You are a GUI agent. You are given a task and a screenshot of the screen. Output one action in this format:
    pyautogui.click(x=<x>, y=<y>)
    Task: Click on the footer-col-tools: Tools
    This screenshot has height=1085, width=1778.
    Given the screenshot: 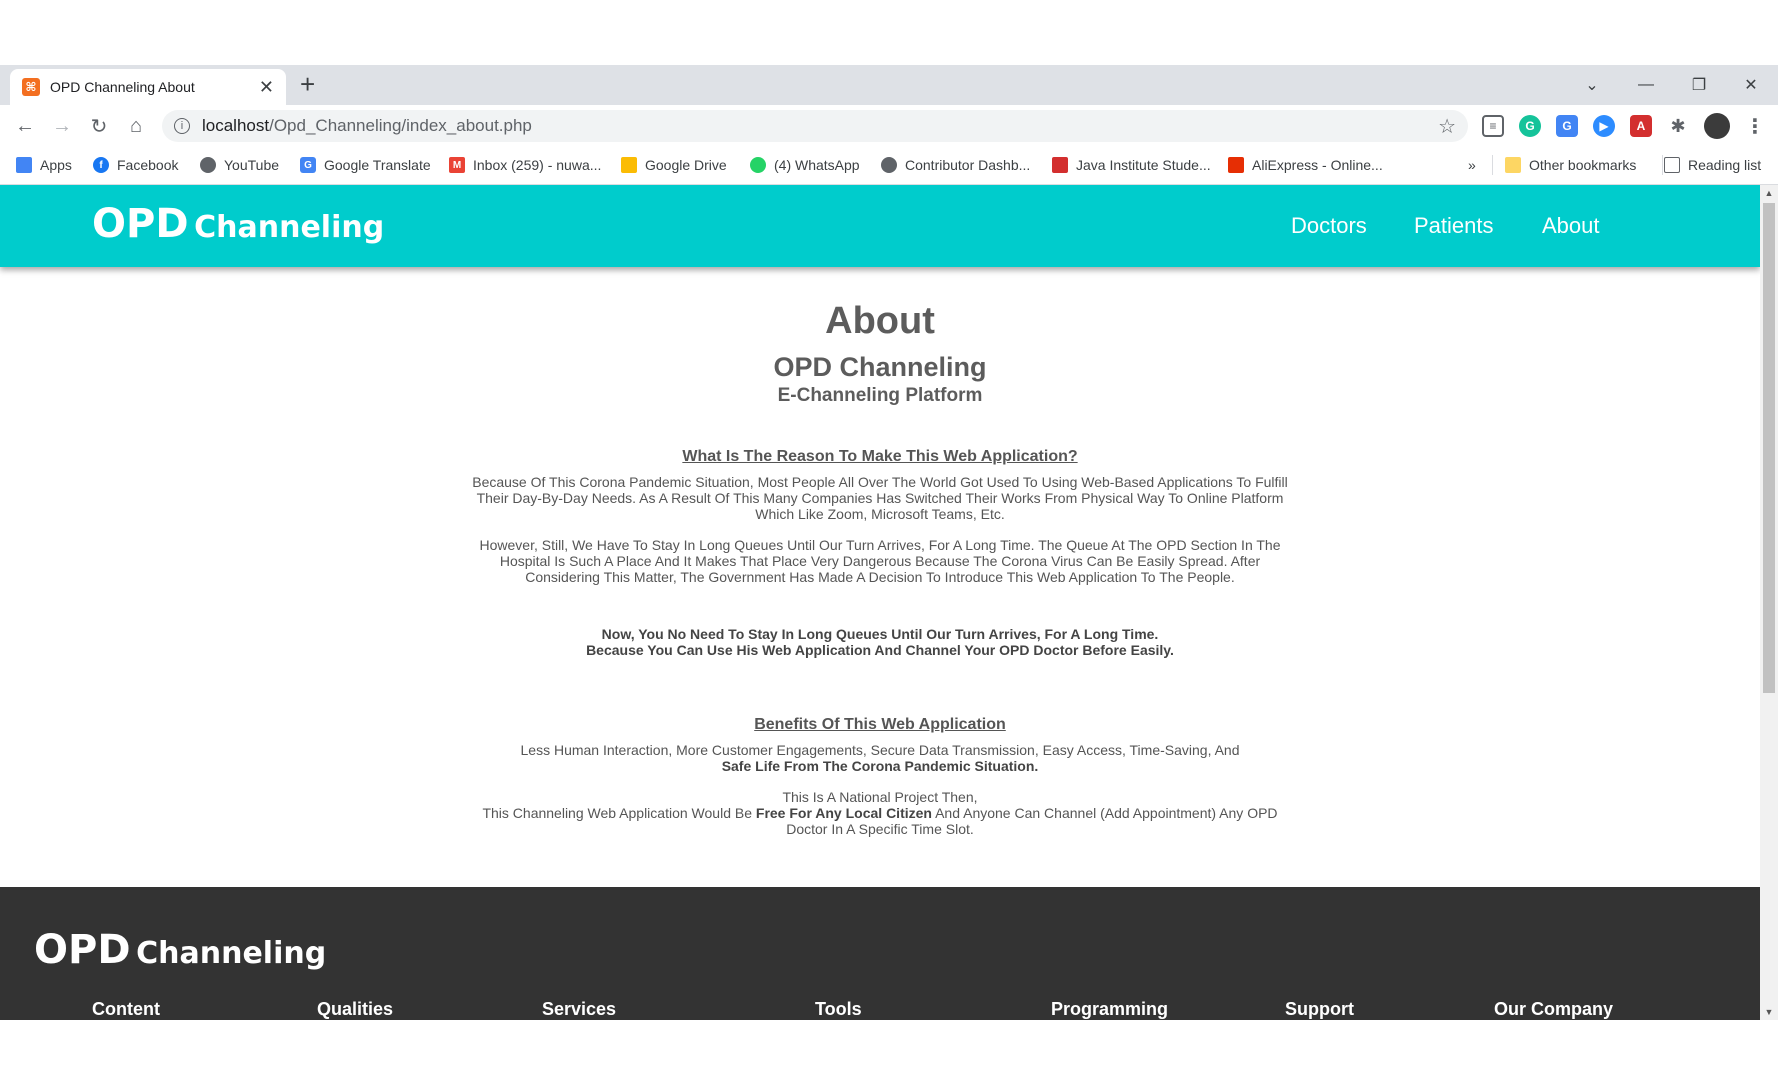 What is the action you would take?
    pyautogui.click(x=838, y=1009)
    